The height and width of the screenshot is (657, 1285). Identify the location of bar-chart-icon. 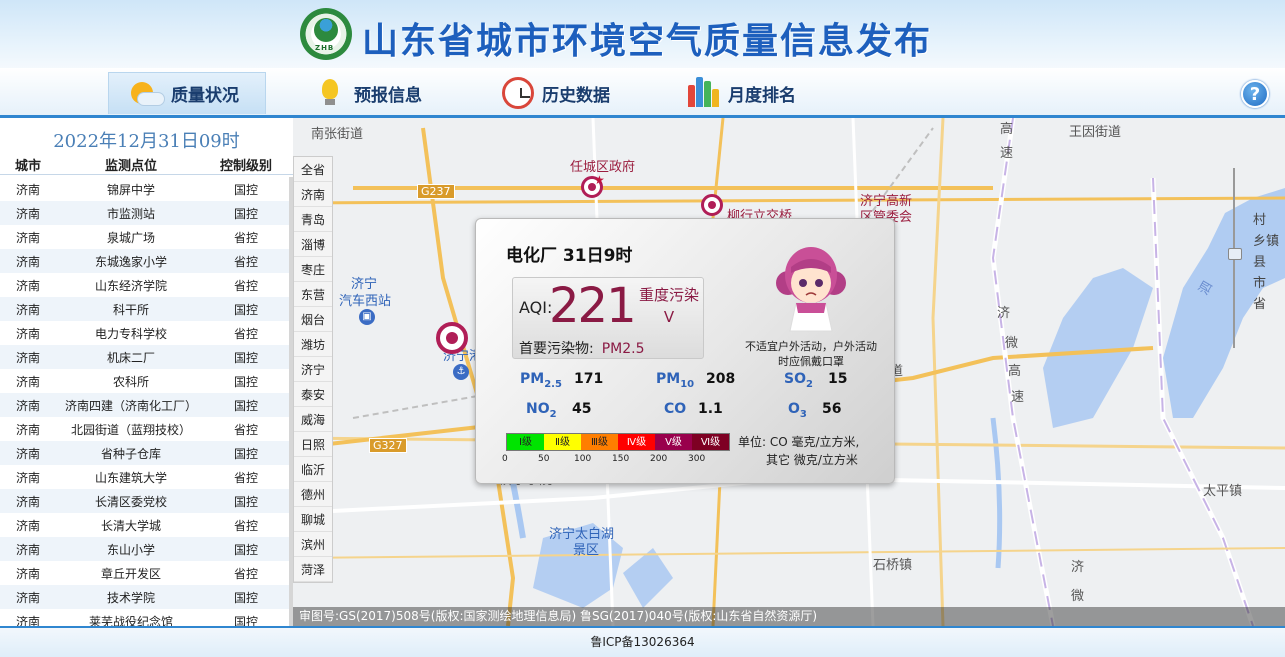
(704, 93).